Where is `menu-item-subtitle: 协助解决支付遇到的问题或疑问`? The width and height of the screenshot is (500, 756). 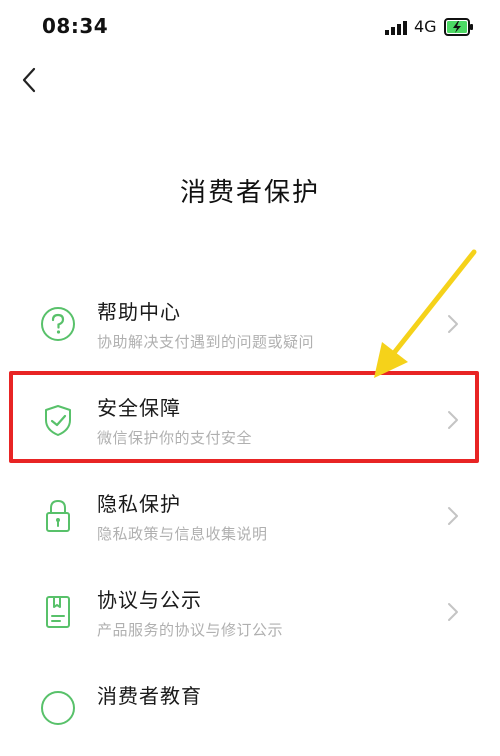
menu-item-subtitle: 协助解决支付遇到的问题或疑问 is located at coordinates (206, 342).